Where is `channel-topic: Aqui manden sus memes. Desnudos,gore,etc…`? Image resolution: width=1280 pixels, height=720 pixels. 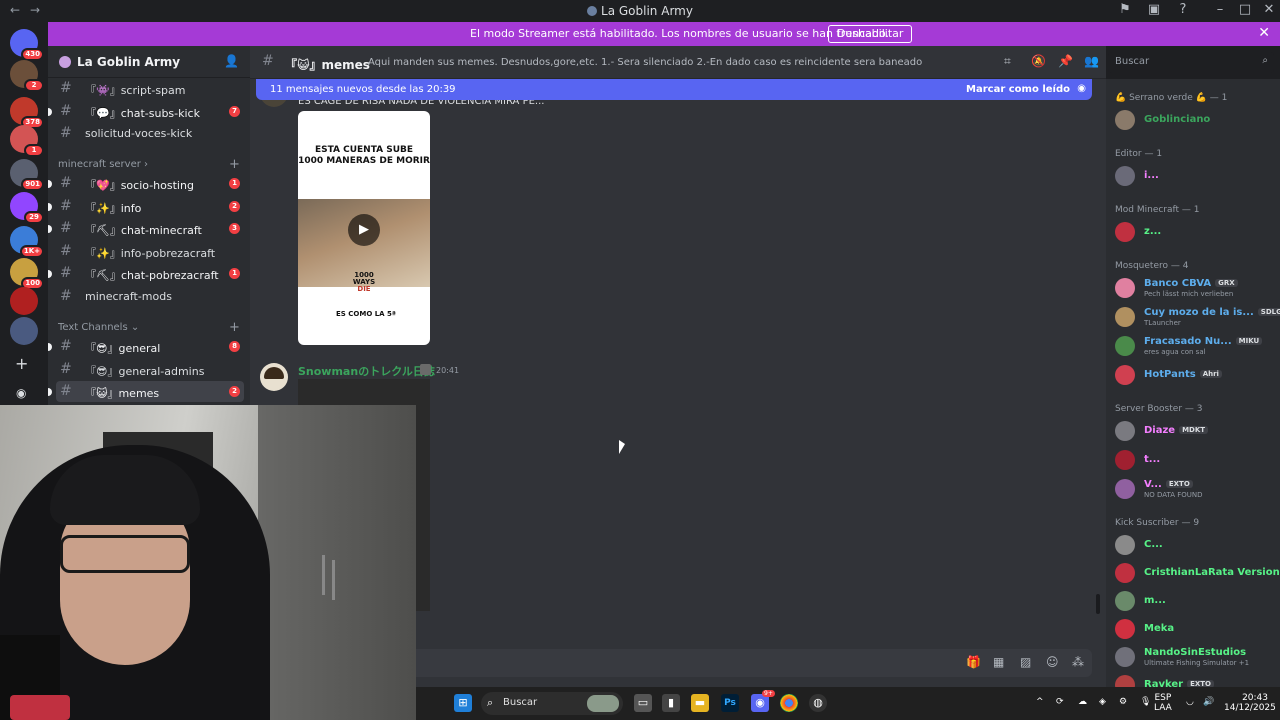
channel-topic: Aqui manden sus memes. Desnudos,gore,etc… is located at coordinates (645, 62).